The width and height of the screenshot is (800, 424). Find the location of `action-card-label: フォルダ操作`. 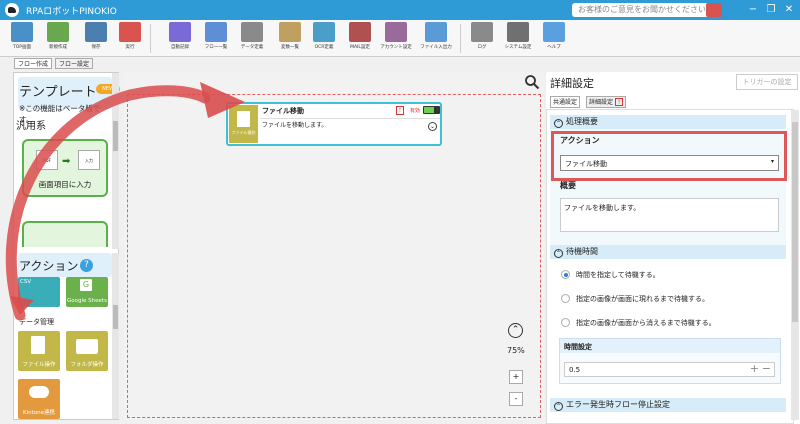

action-card-label: フォルダ操作 is located at coordinates (87, 365).